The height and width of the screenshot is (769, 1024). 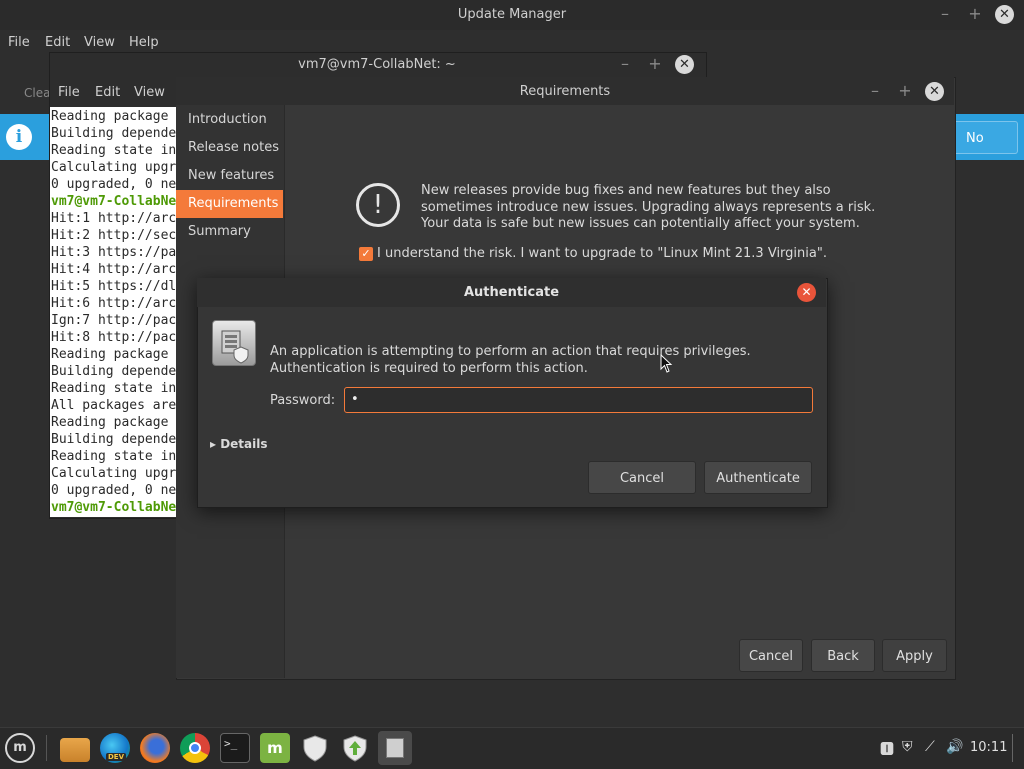 What do you see at coordinates (229, 232) in the screenshot?
I see `sidebar-item-summary: Summary` at bounding box center [229, 232].